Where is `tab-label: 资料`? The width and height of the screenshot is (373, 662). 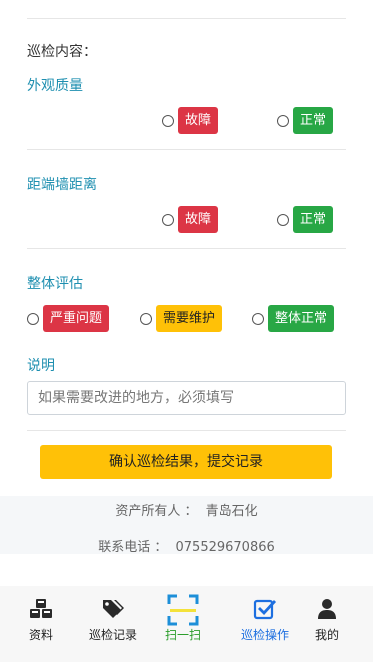
tab-label: 资料 is located at coordinates (40, 635).